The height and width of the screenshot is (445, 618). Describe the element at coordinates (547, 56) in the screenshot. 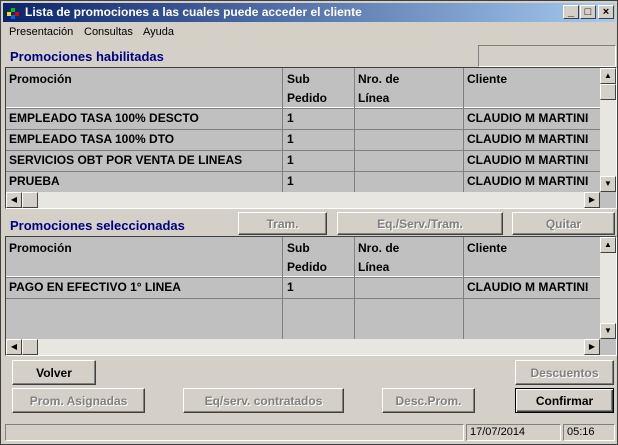

I see `filter-field` at that location.